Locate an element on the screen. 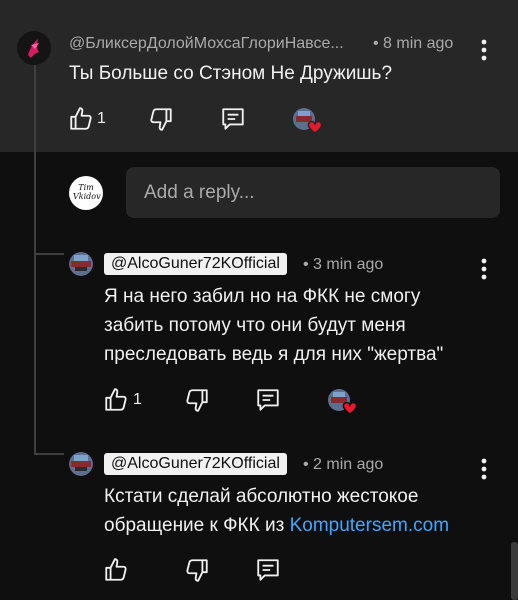 This screenshot has width=518, height=600. comment-author-avatar is located at coordinates (34, 48).